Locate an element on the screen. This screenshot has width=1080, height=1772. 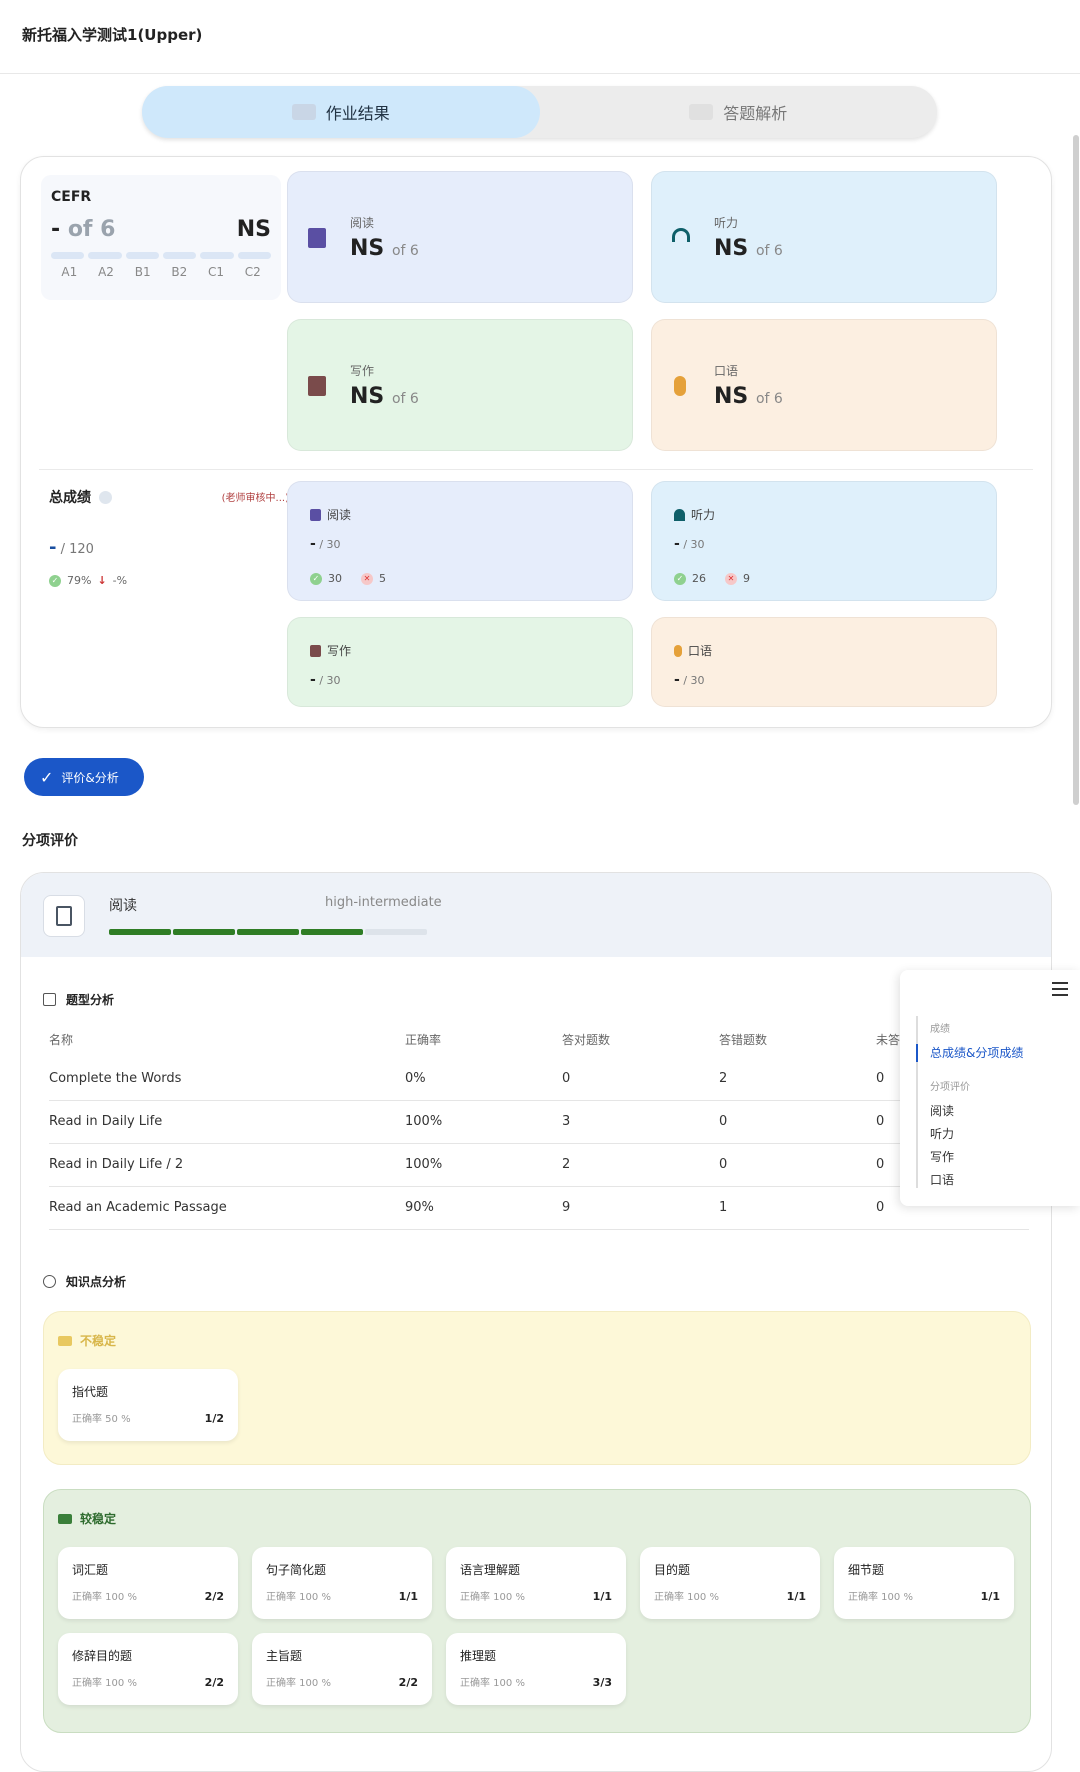
section-correct: 26 is located at coordinates (699, 578).